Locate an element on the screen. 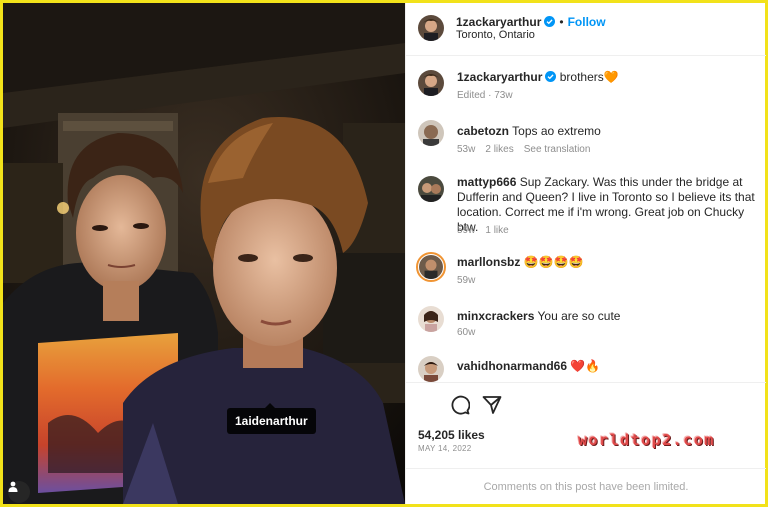 The height and width of the screenshot is (507, 768). comment-username: vahidhonarmand66 is located at coordinates (512, 366).